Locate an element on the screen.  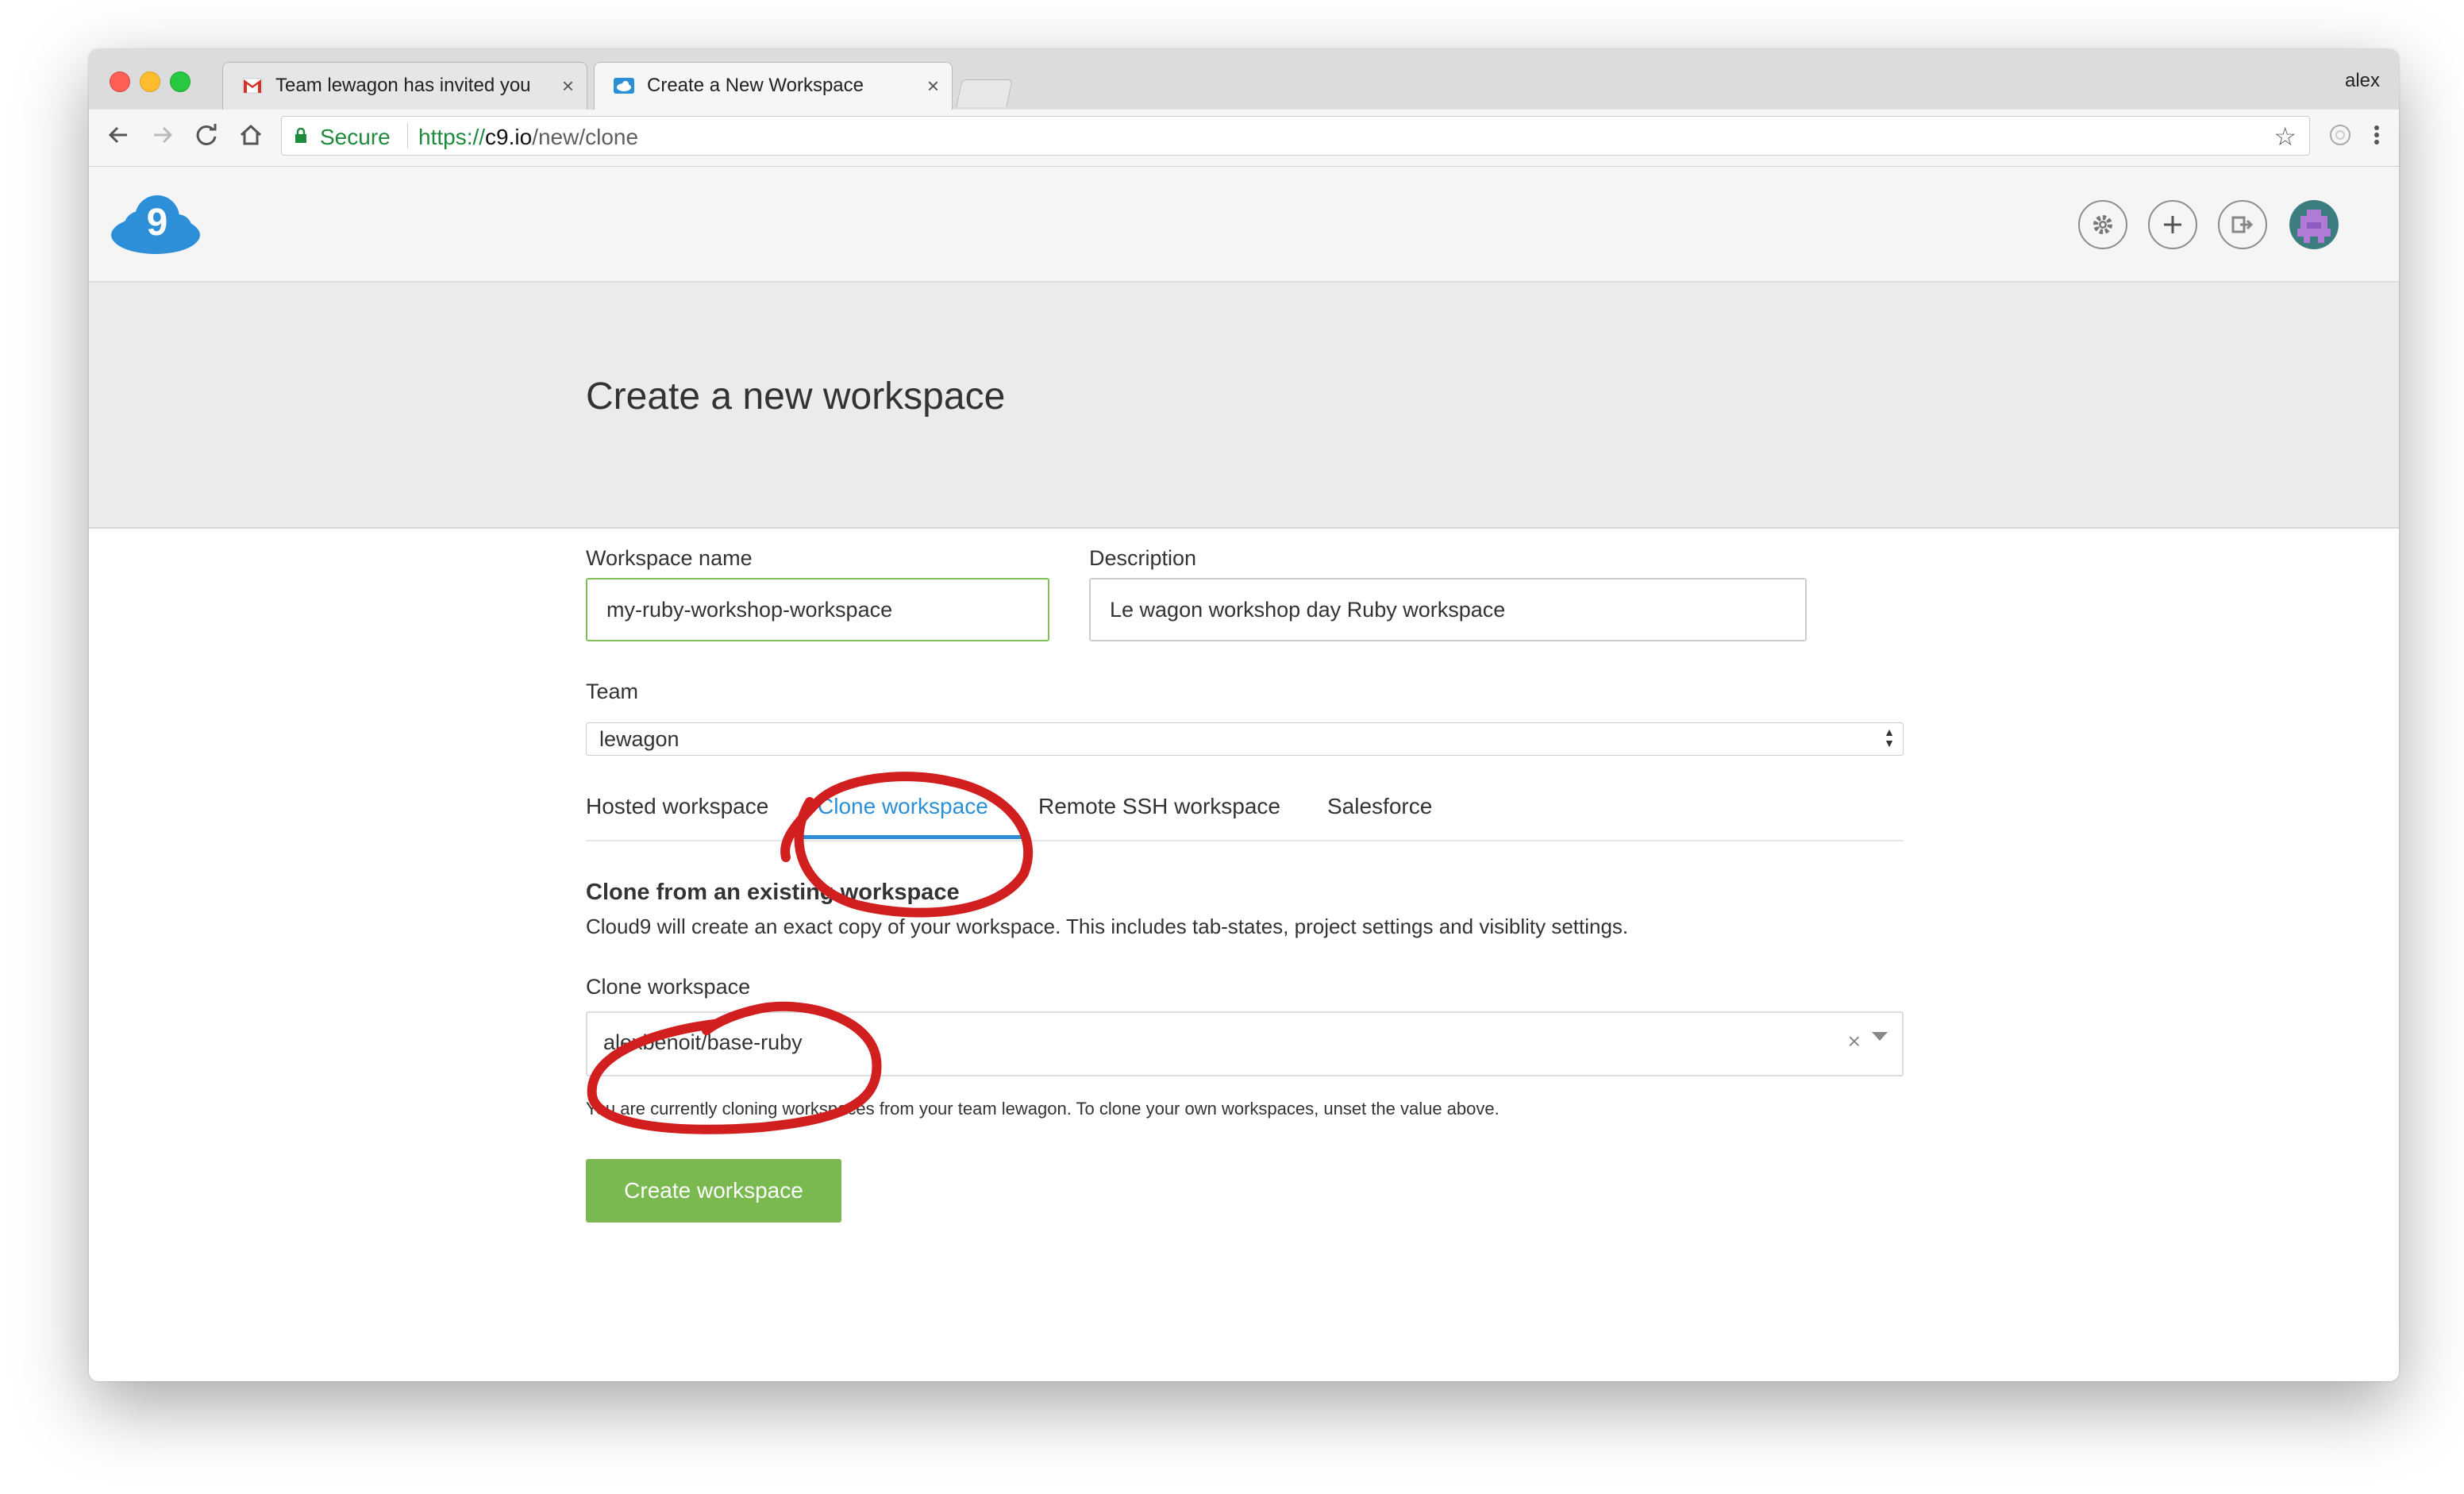
url-path: /new/clone is located at coordinates (585, 137).